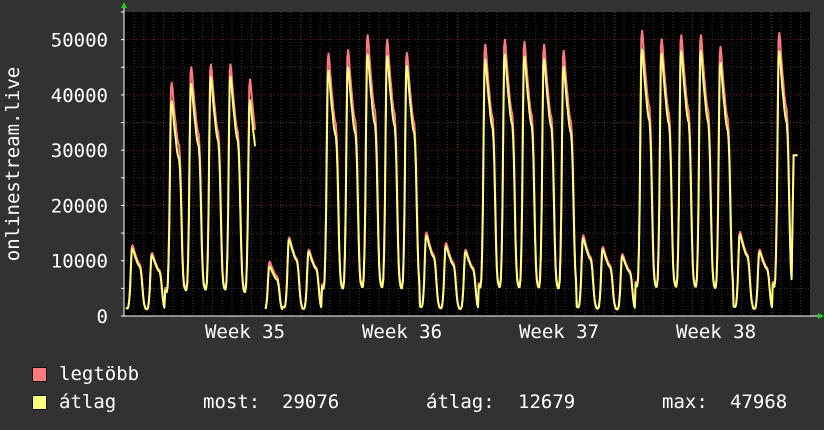 Image resolution: width=824 pixels, height=430 pixels. What do you see at coordinates (311, 402) in the screenshot?
I see `stat-now-value: 29076` at bounding box center [311, 402].